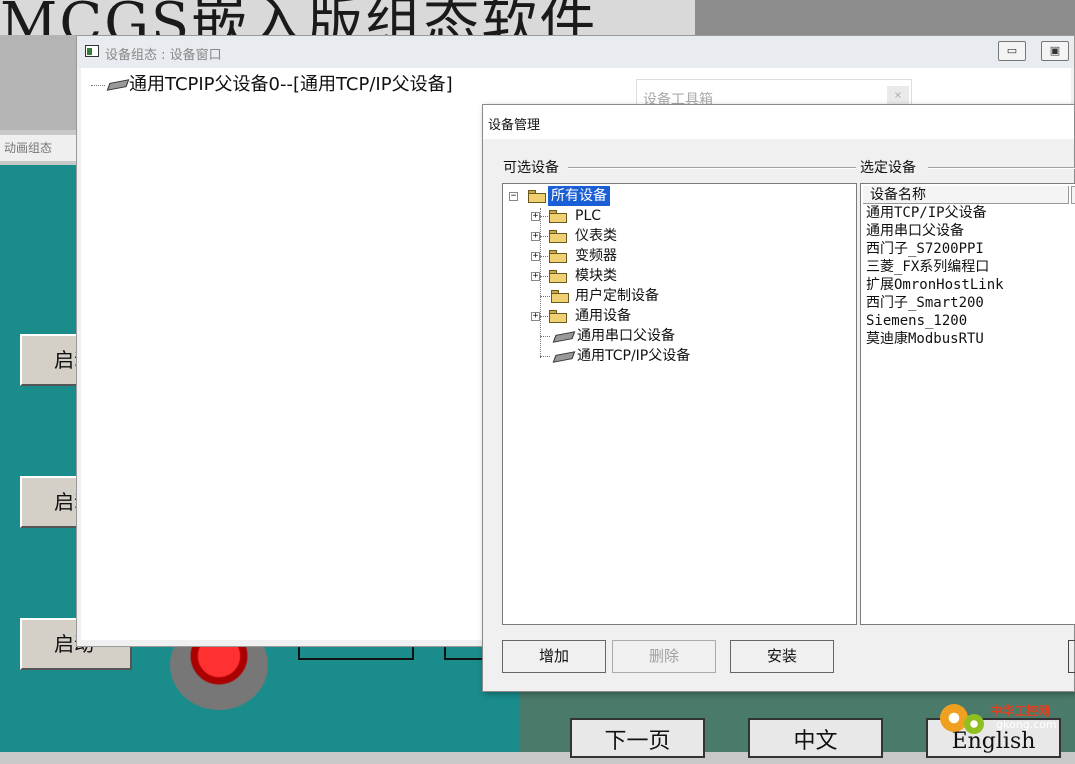 The height and width of the screenshot is (764, 1075). What do you see at coordinates (554, 656) in the screenshot?
I see `add-button: 增加` at bounding box center [554, 656].